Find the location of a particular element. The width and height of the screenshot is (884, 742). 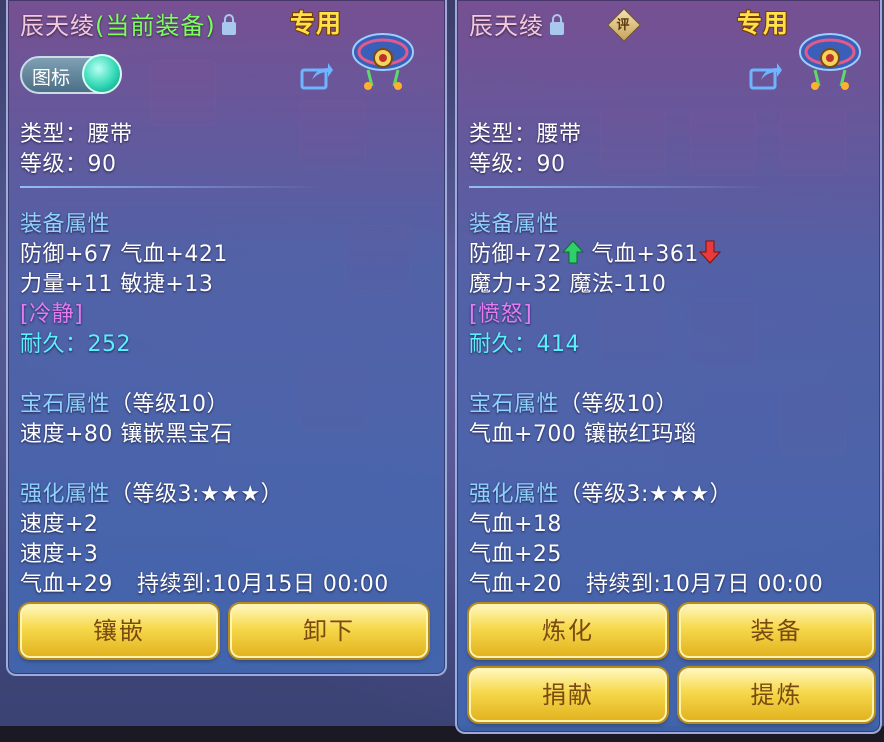

durability-value: 252 is located at coordinates (109, 344).